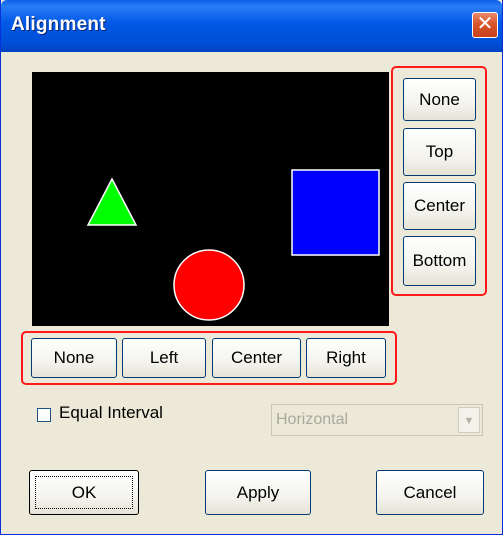 The image size is (503, 535). I want to click on close-icon: ✕, so click(485, 24).